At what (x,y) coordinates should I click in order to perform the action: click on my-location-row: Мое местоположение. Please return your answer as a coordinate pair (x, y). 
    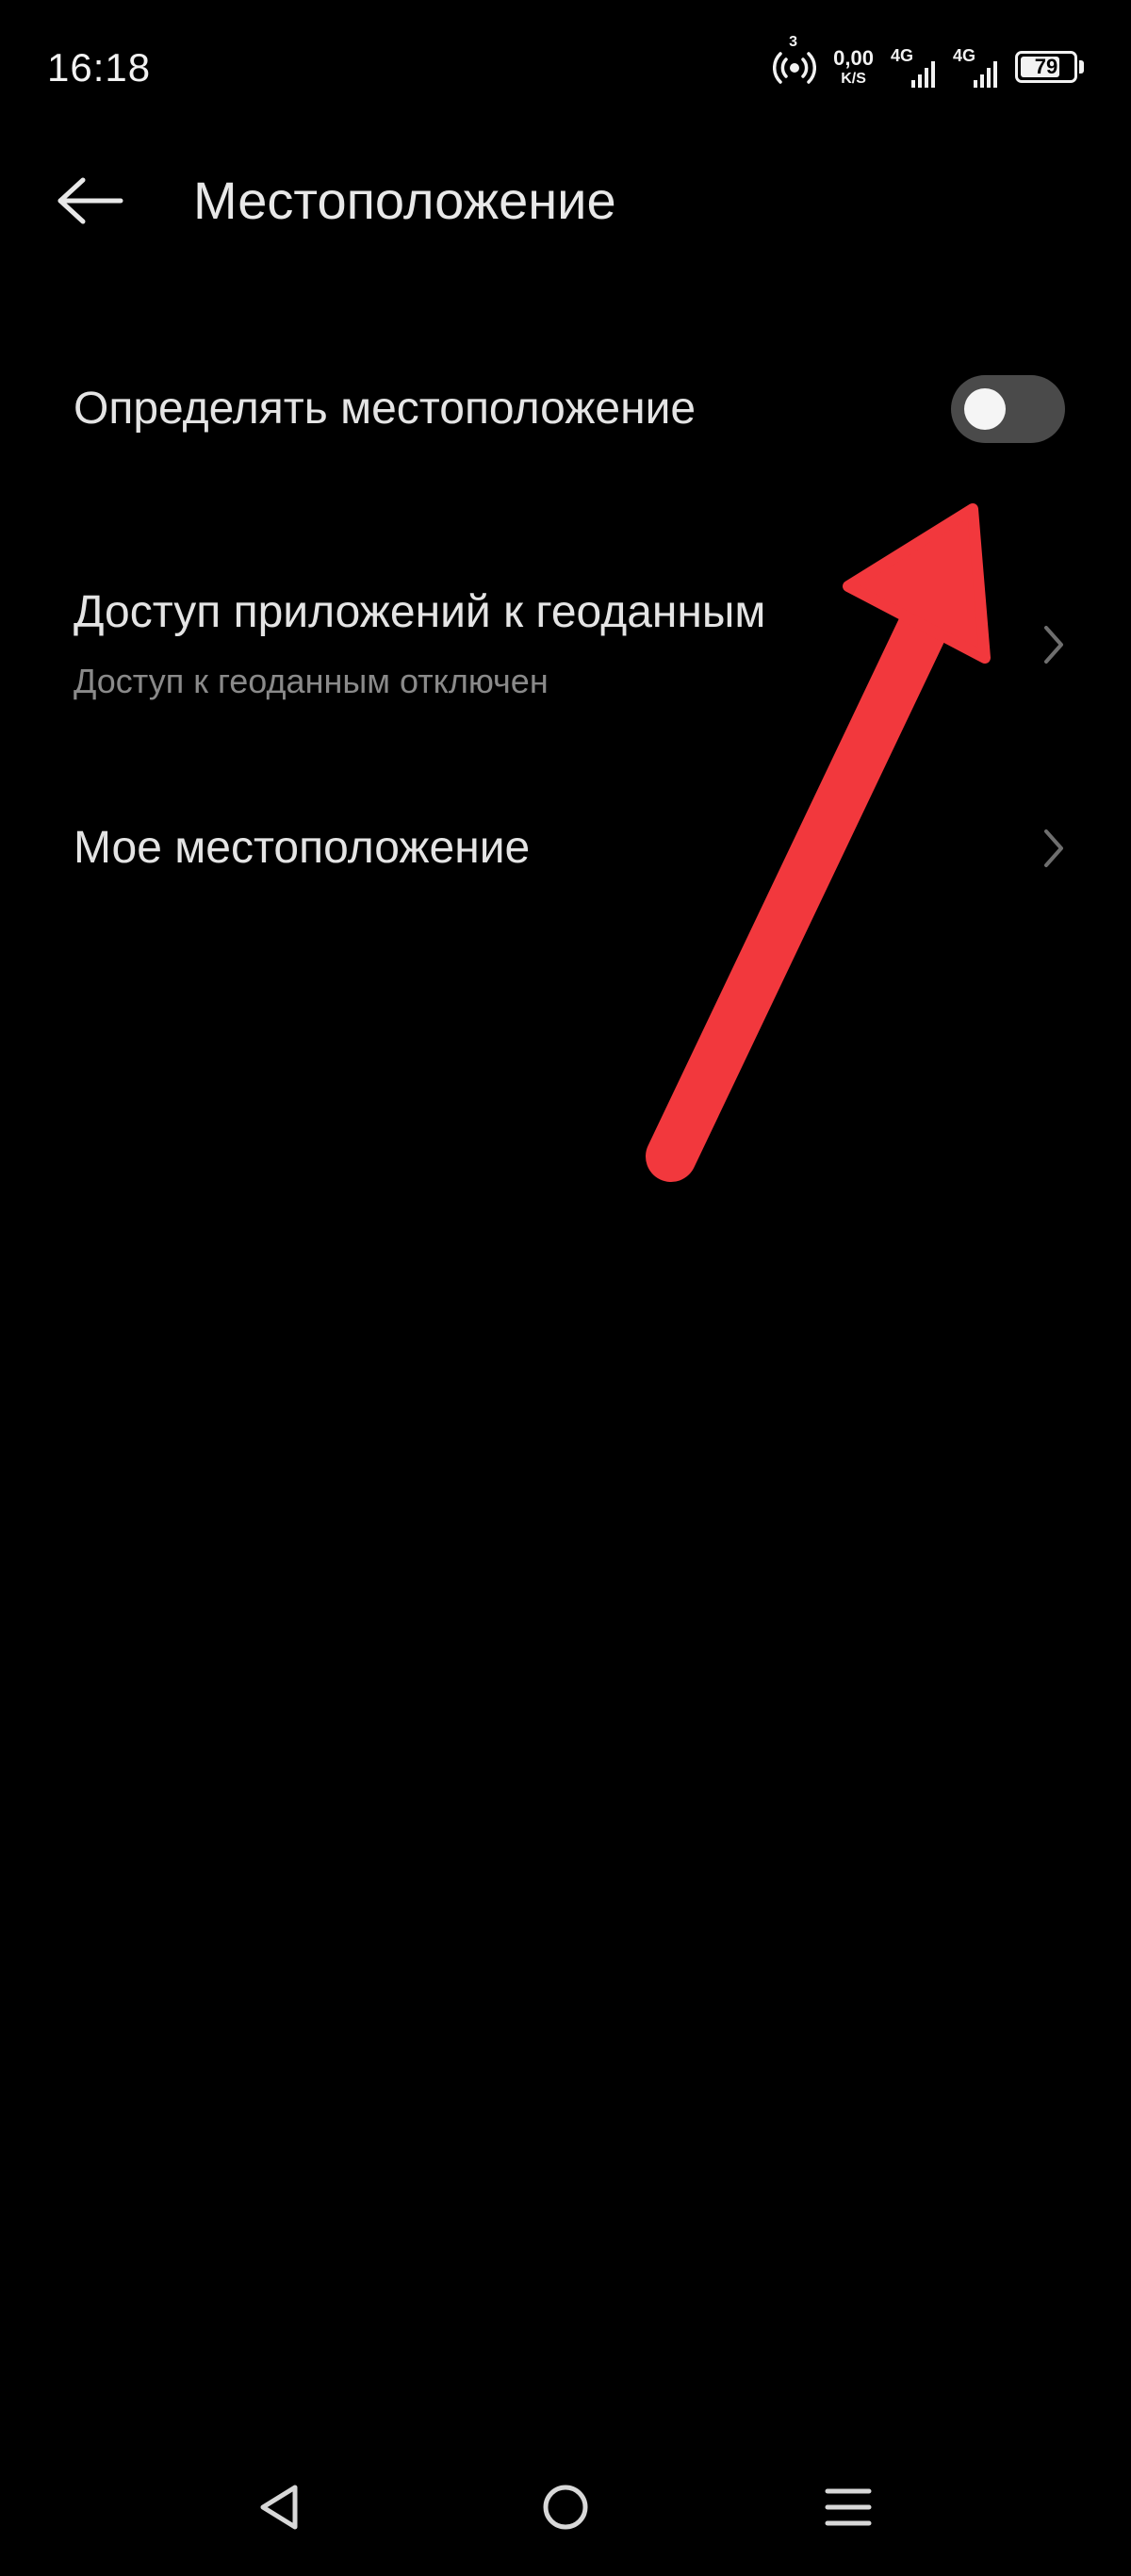
    Looking at the image, I should click on (566, 848).